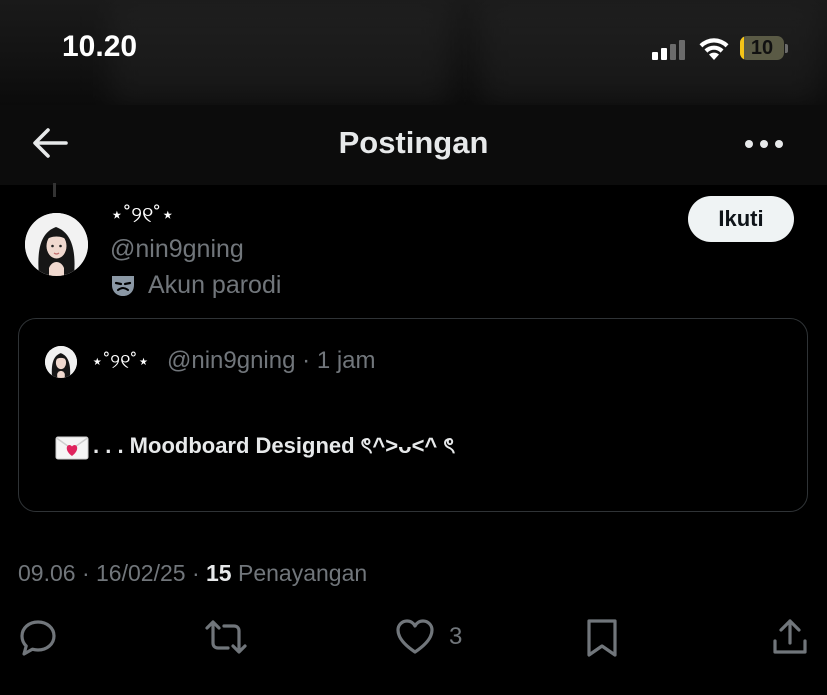  I want to click on parody-badge: Akun parodi, so click(195, 285).